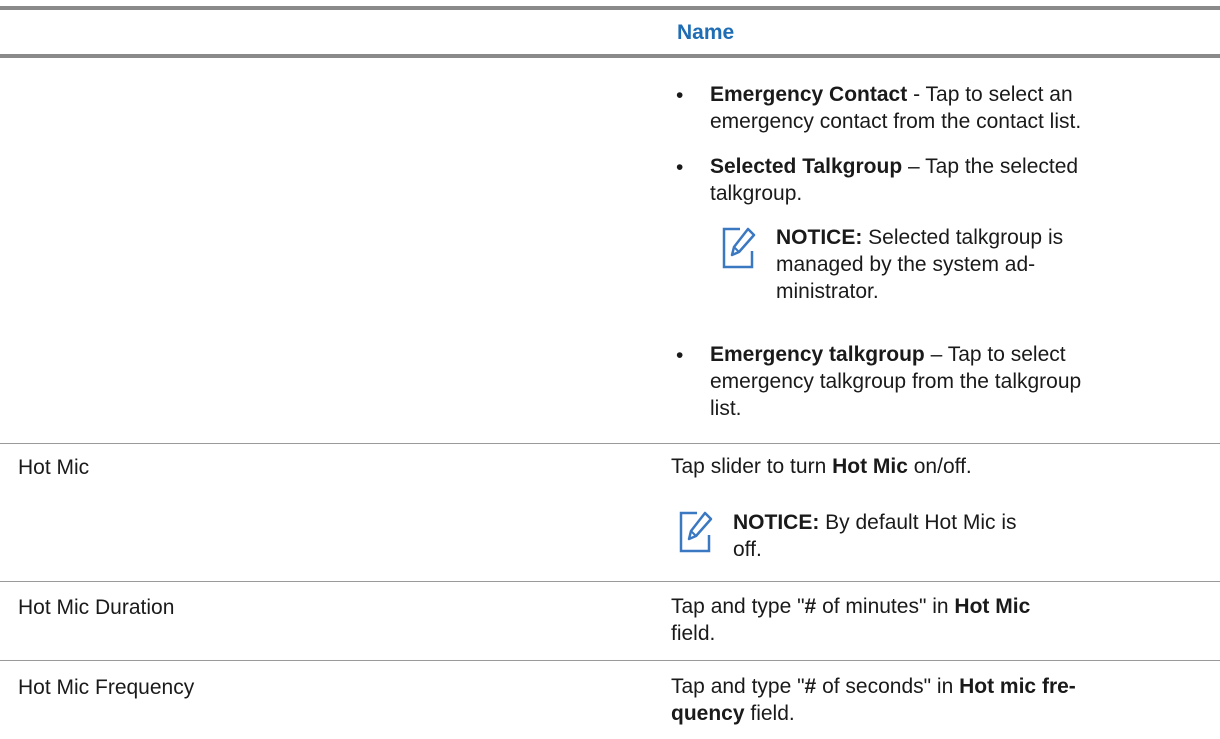 This screenshot has width=1220, height=739. Describe the element at coordinates (610, 56) in the screenshot. I see `table-header-rule` at that location.